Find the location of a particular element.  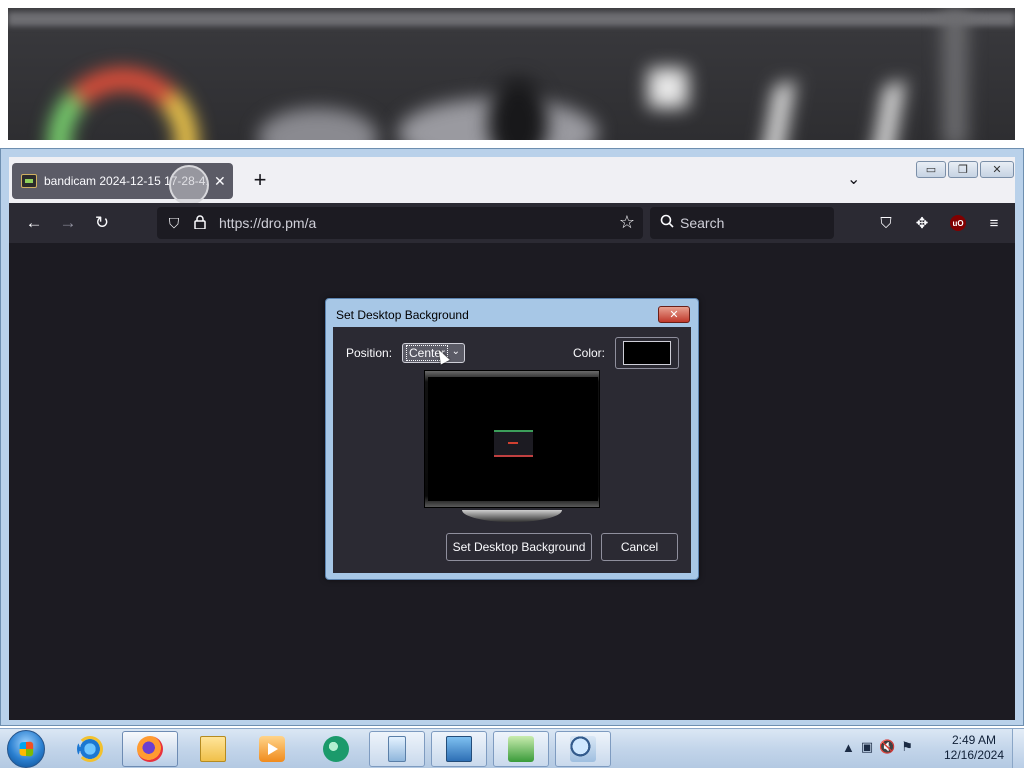

search-icon is located at coordinates (667, 223).